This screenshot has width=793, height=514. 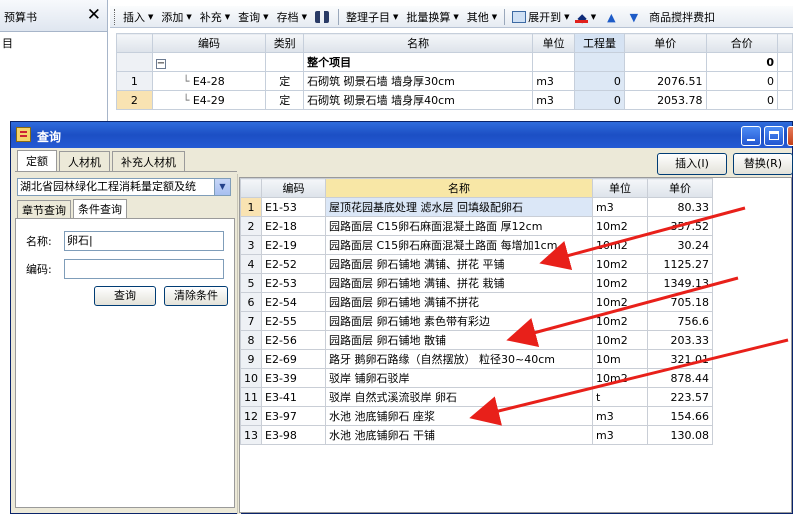 I want to click on toolbar-archive: 存档 ▼, so click(x=292, y=17).